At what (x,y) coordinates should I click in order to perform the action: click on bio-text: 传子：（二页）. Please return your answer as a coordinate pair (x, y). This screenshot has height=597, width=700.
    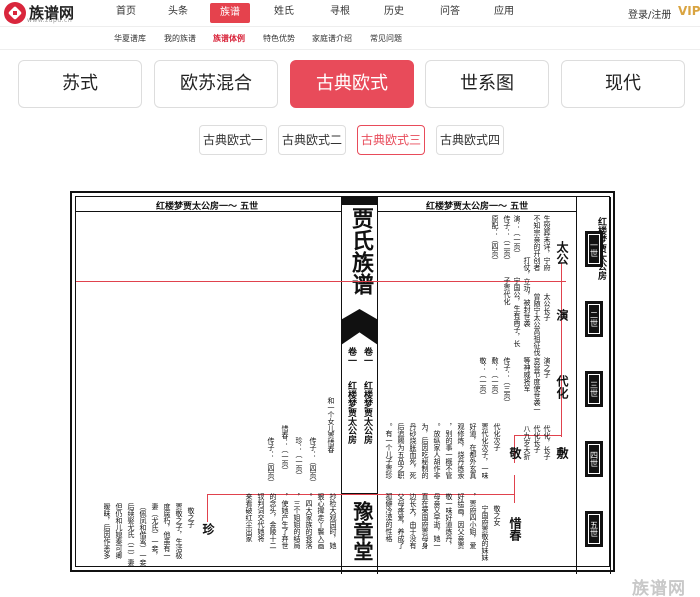
    Looking at the image, I should click on (507, 239).